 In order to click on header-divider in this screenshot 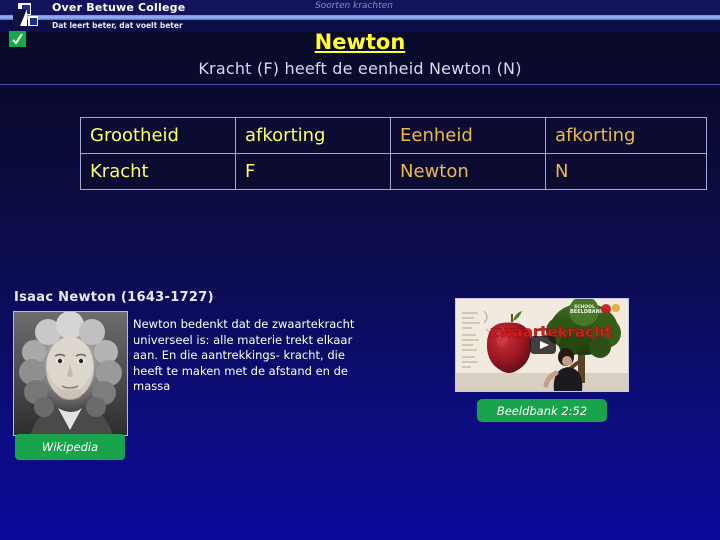, I will do `click(360, 84)`.